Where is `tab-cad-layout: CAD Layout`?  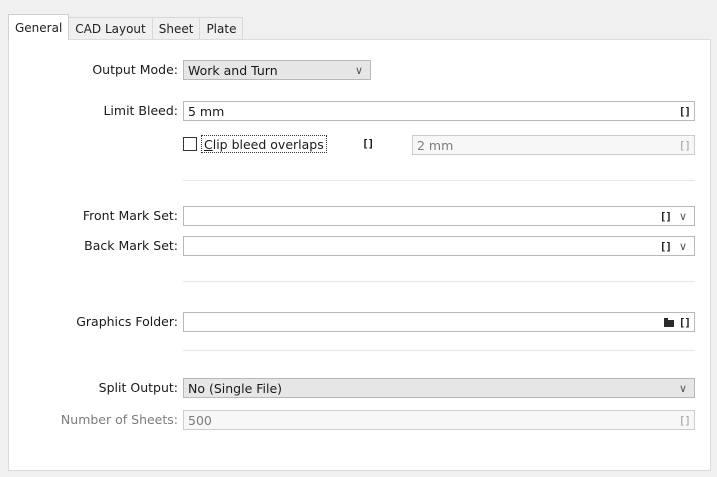 tab-cad-layout: CAD Layout is located at coordinates (110, 28).